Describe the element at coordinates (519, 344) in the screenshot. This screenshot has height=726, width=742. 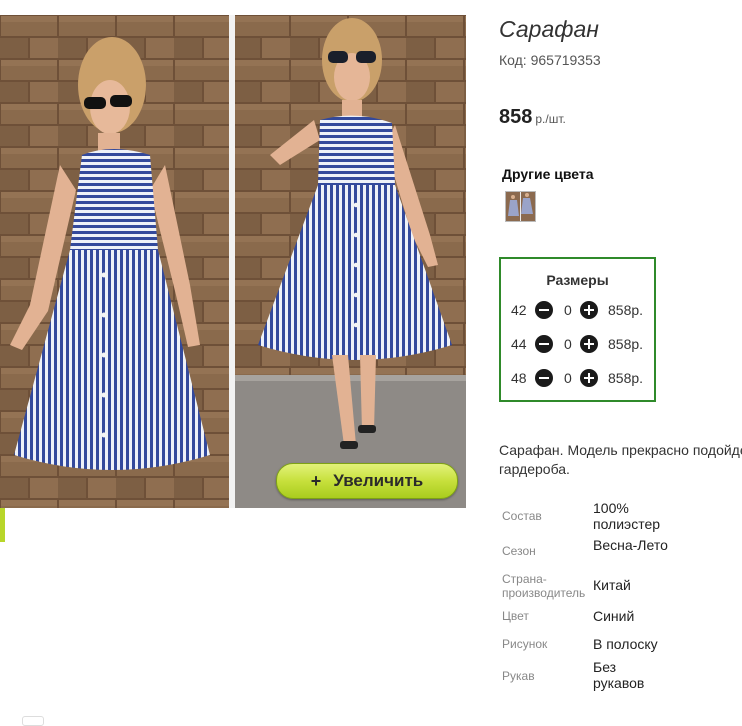
I see `size-value: 44` at that location.